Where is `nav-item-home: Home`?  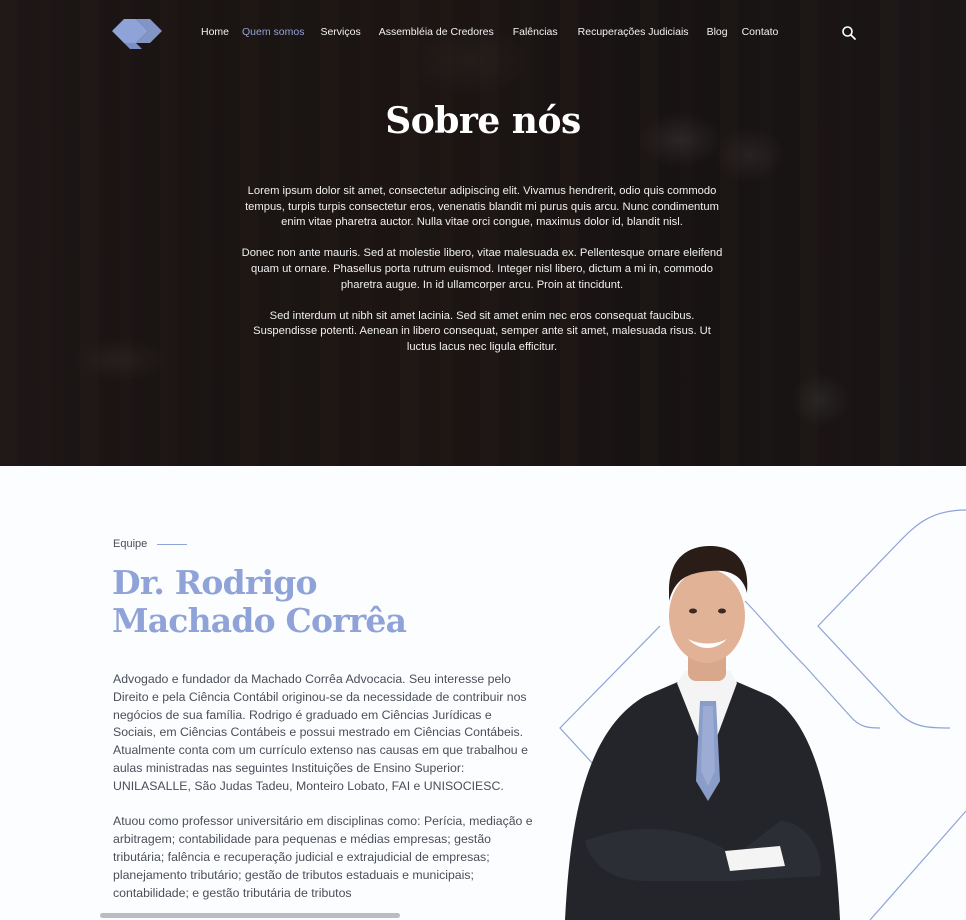
nav-item-home: Home is located at coordinates (215, 32).